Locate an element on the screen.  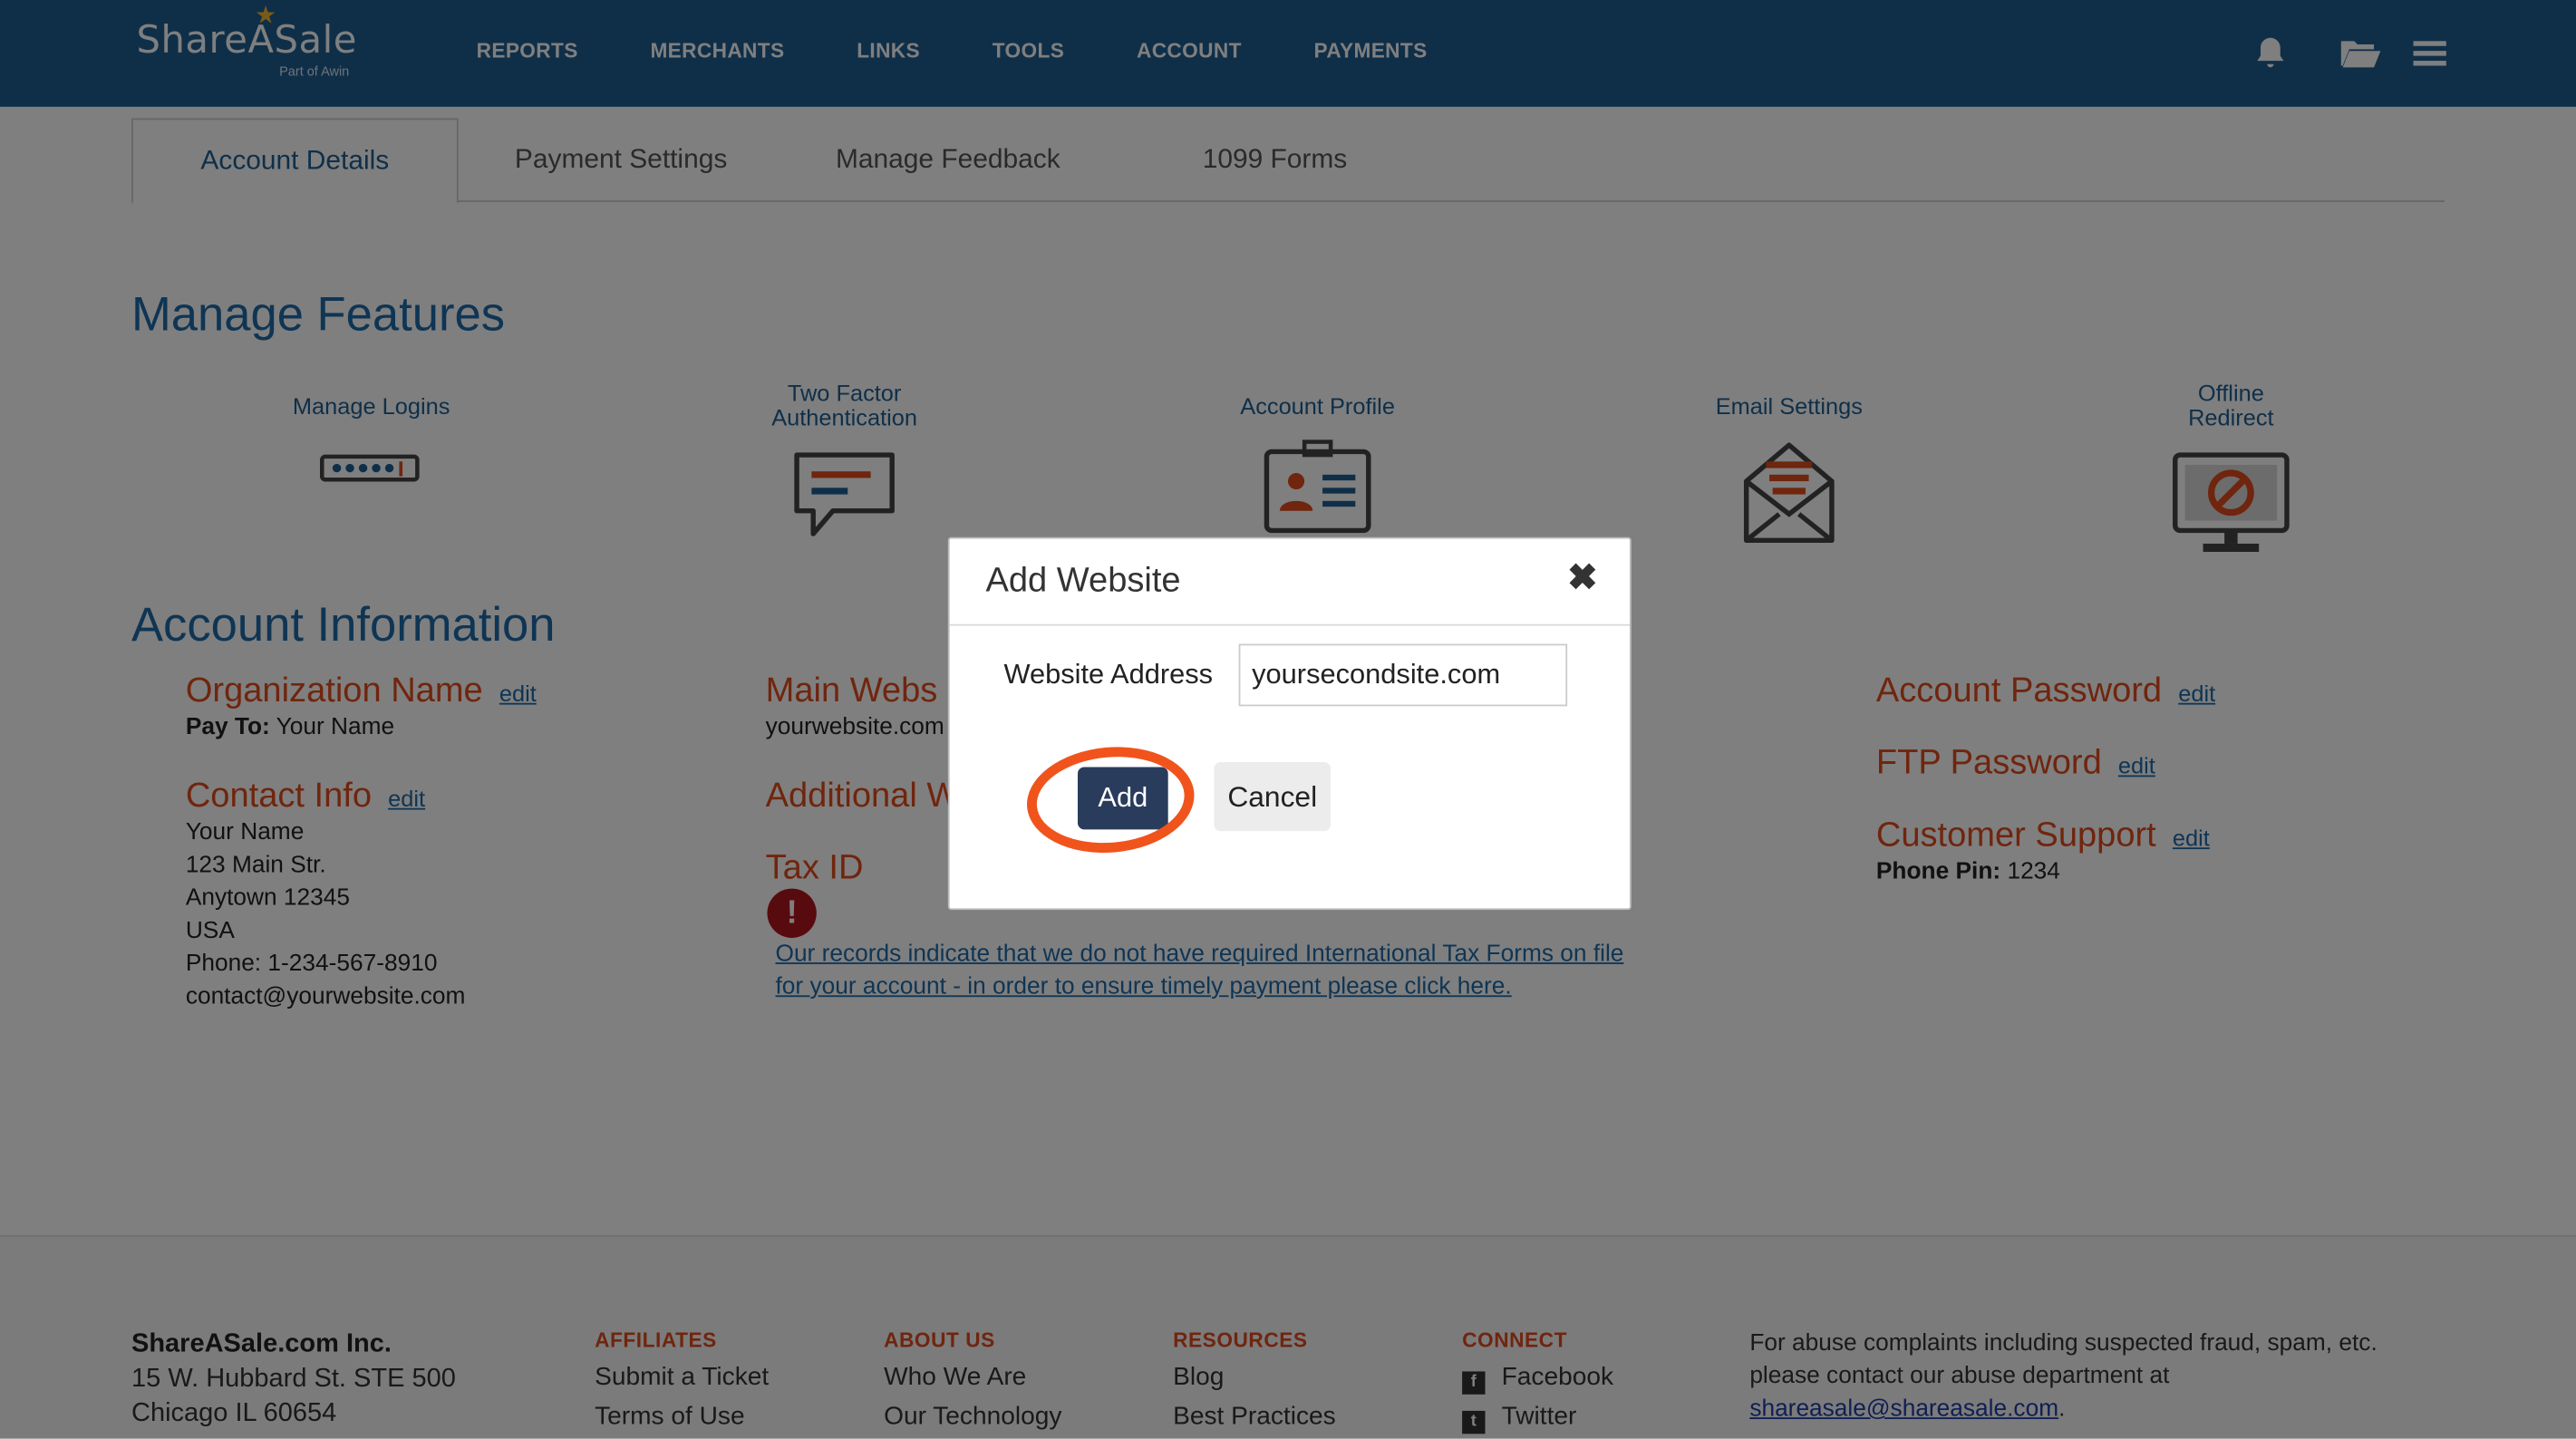
modal-title: Add Website is located at coordinates (1083, 580).